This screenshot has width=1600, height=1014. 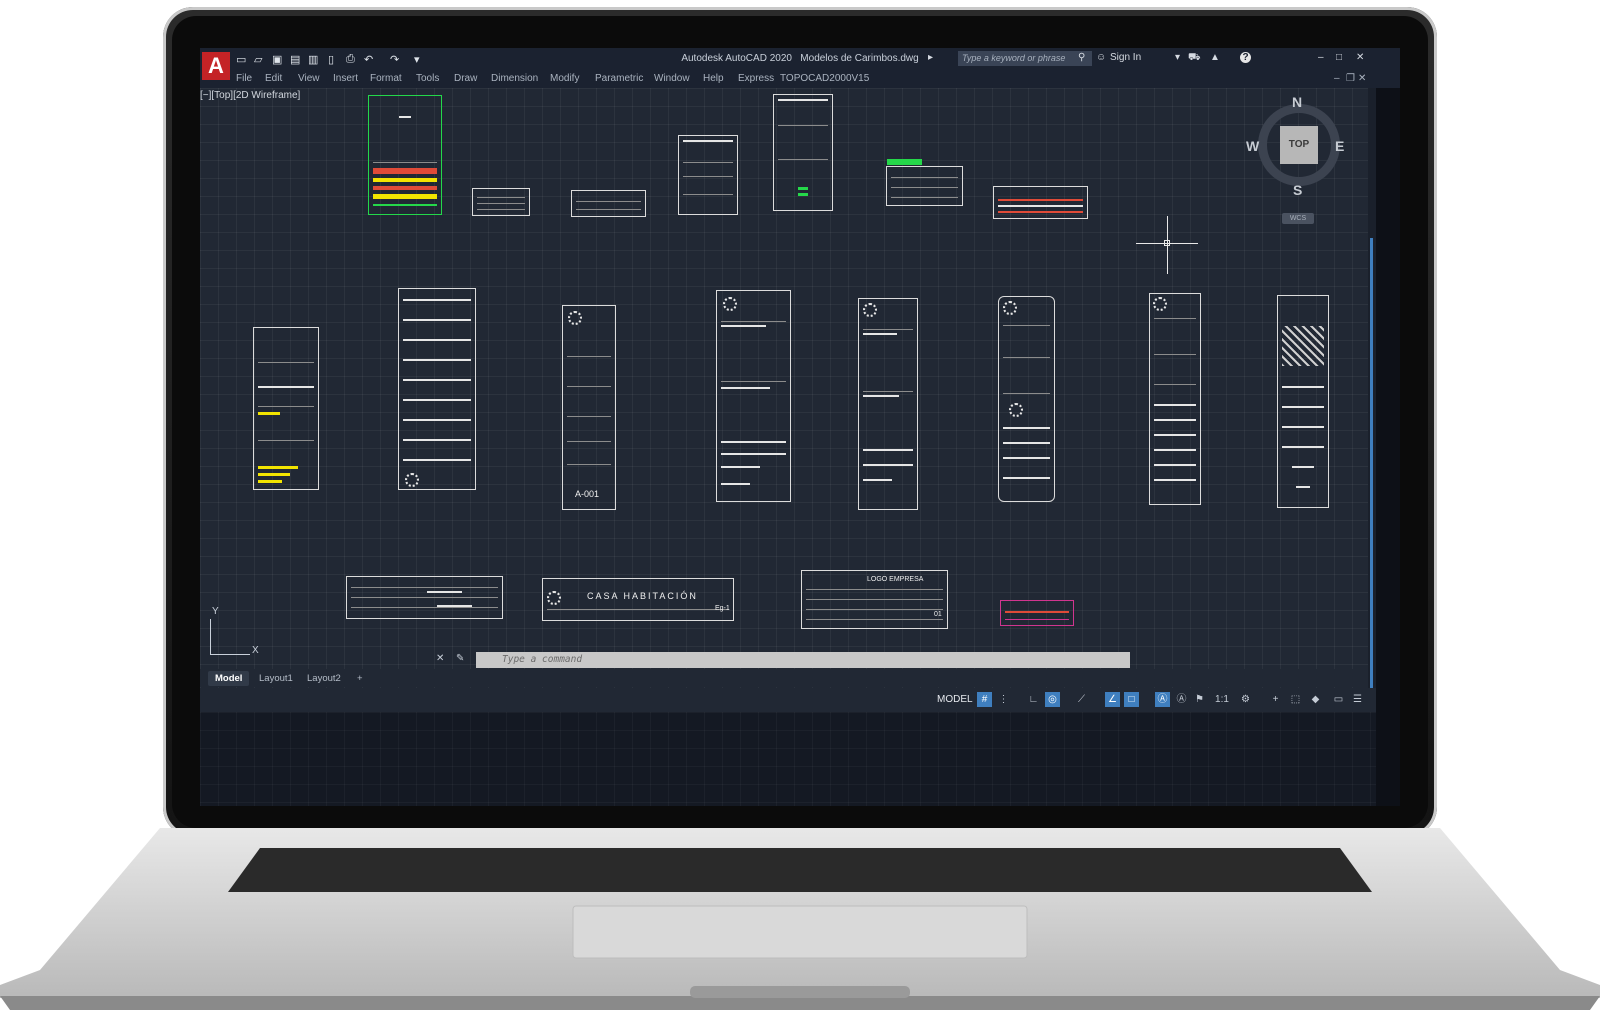 I want to click on tab-layout1: Layout1, so click(x=276, y=678).